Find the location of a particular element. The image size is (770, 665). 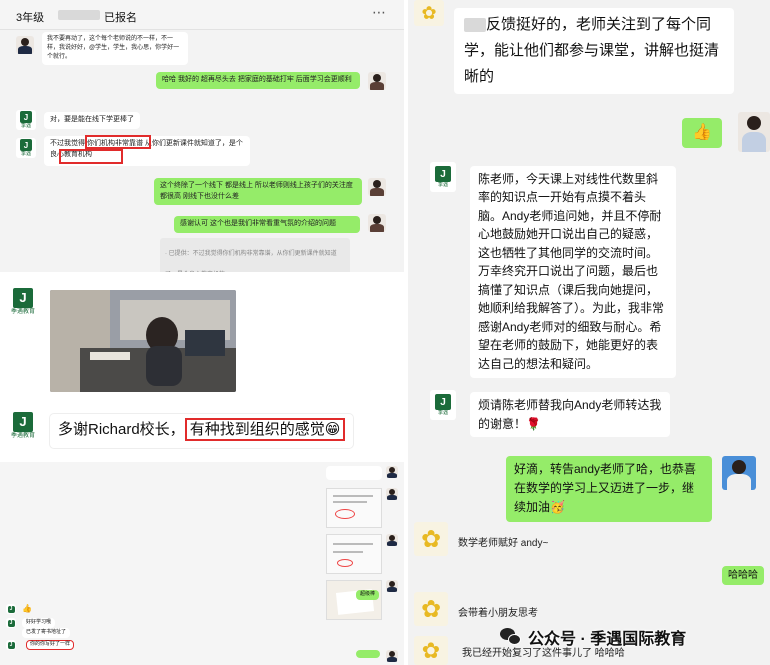

message-bubble: 👍 is located at coordinates (702, 133).